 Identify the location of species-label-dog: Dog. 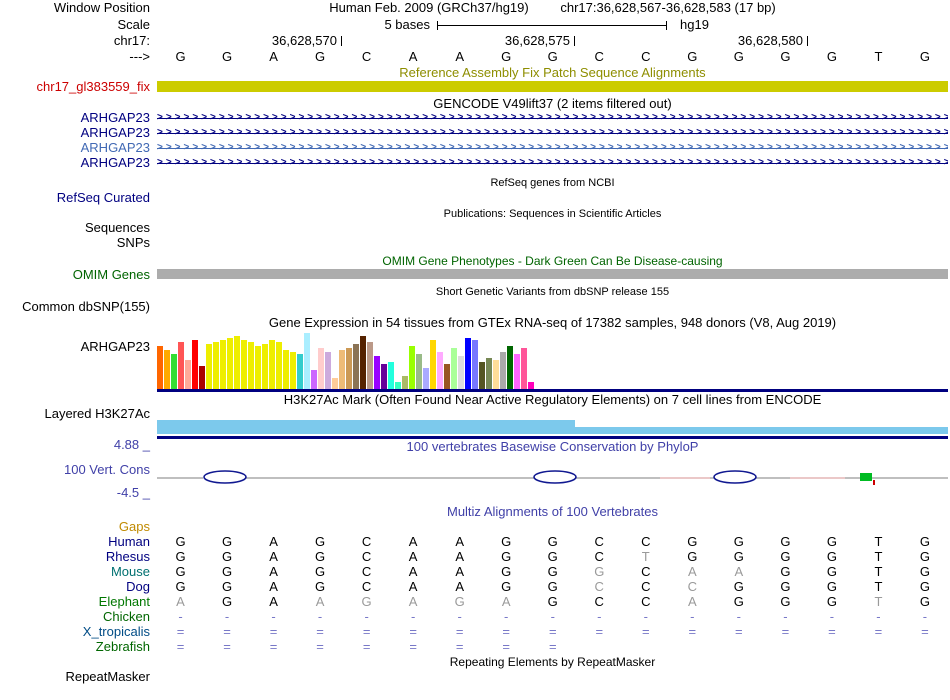
(75, 587).